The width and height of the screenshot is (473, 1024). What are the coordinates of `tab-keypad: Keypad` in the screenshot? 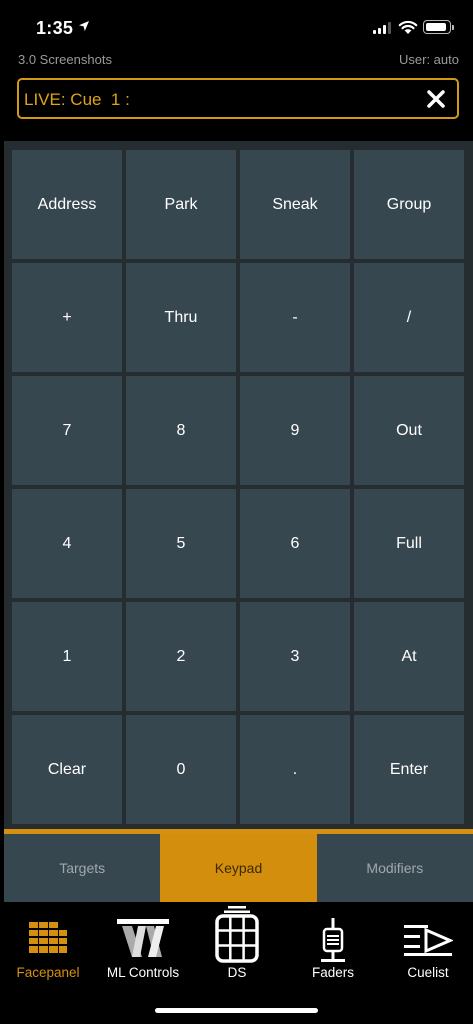 It's located at (238, 868).